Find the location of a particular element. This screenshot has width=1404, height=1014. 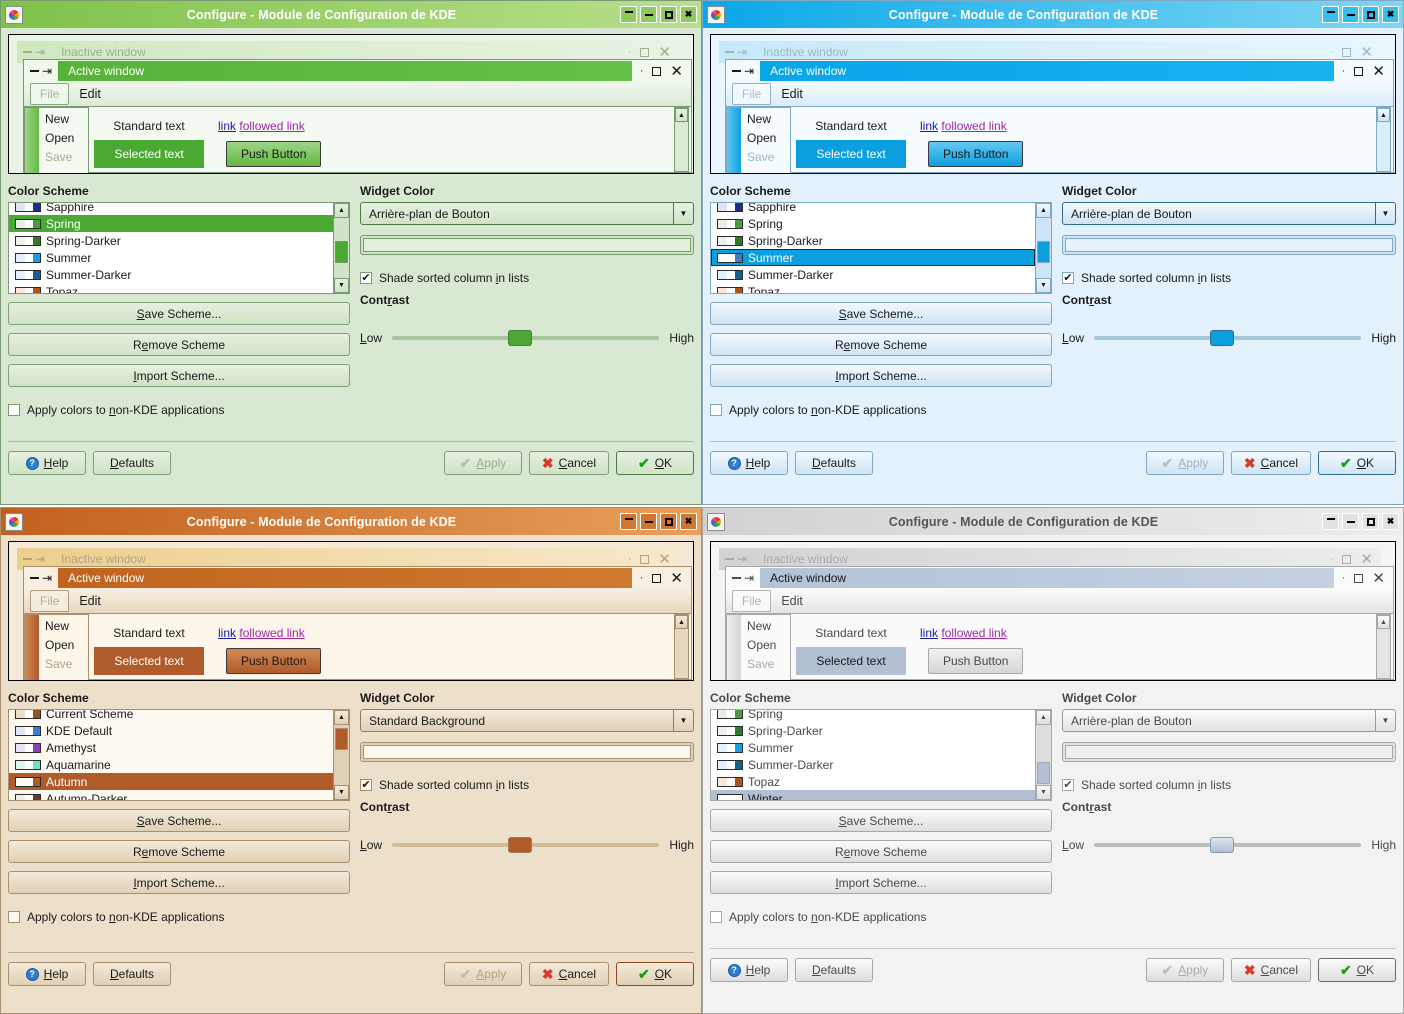

list-item: KDE Default is located at coordinates (171, 730).